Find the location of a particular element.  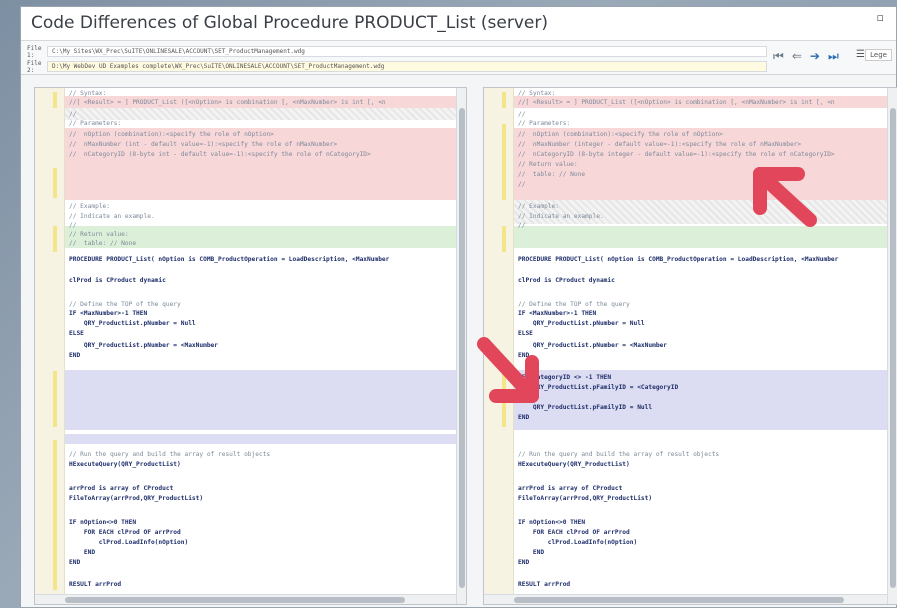

menu-icon: ☰ is located at coordinates (860, 54).